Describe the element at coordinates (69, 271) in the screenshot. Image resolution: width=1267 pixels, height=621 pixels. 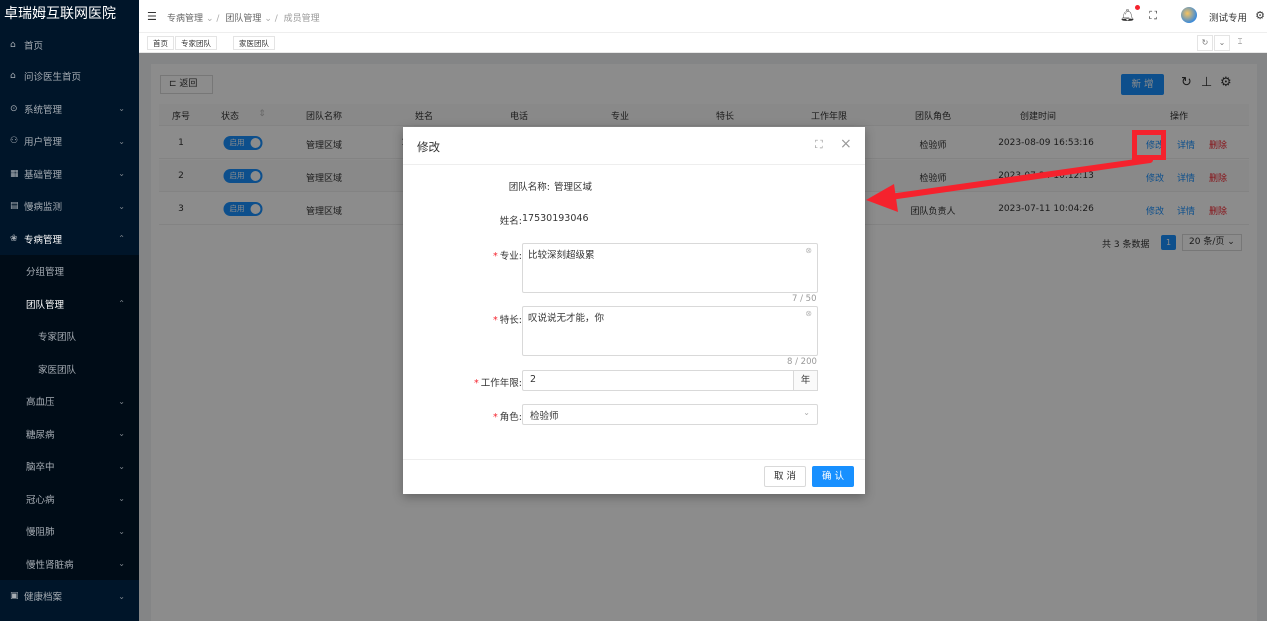
I see `sidebar-item: 分组管理` at that location.